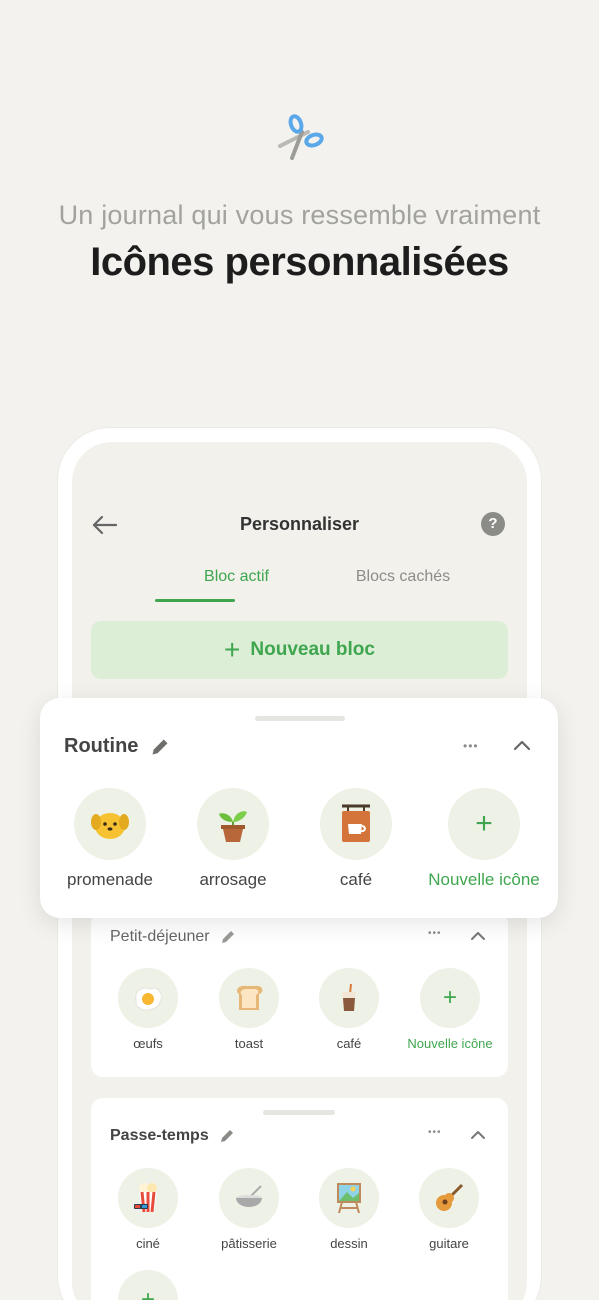 The height and width of the screenshot is (1300, 599). What do you see at coordinates (148, 1198) in the screenshot?
I see `popcorn-icon` at bounding box center [148, 1198].